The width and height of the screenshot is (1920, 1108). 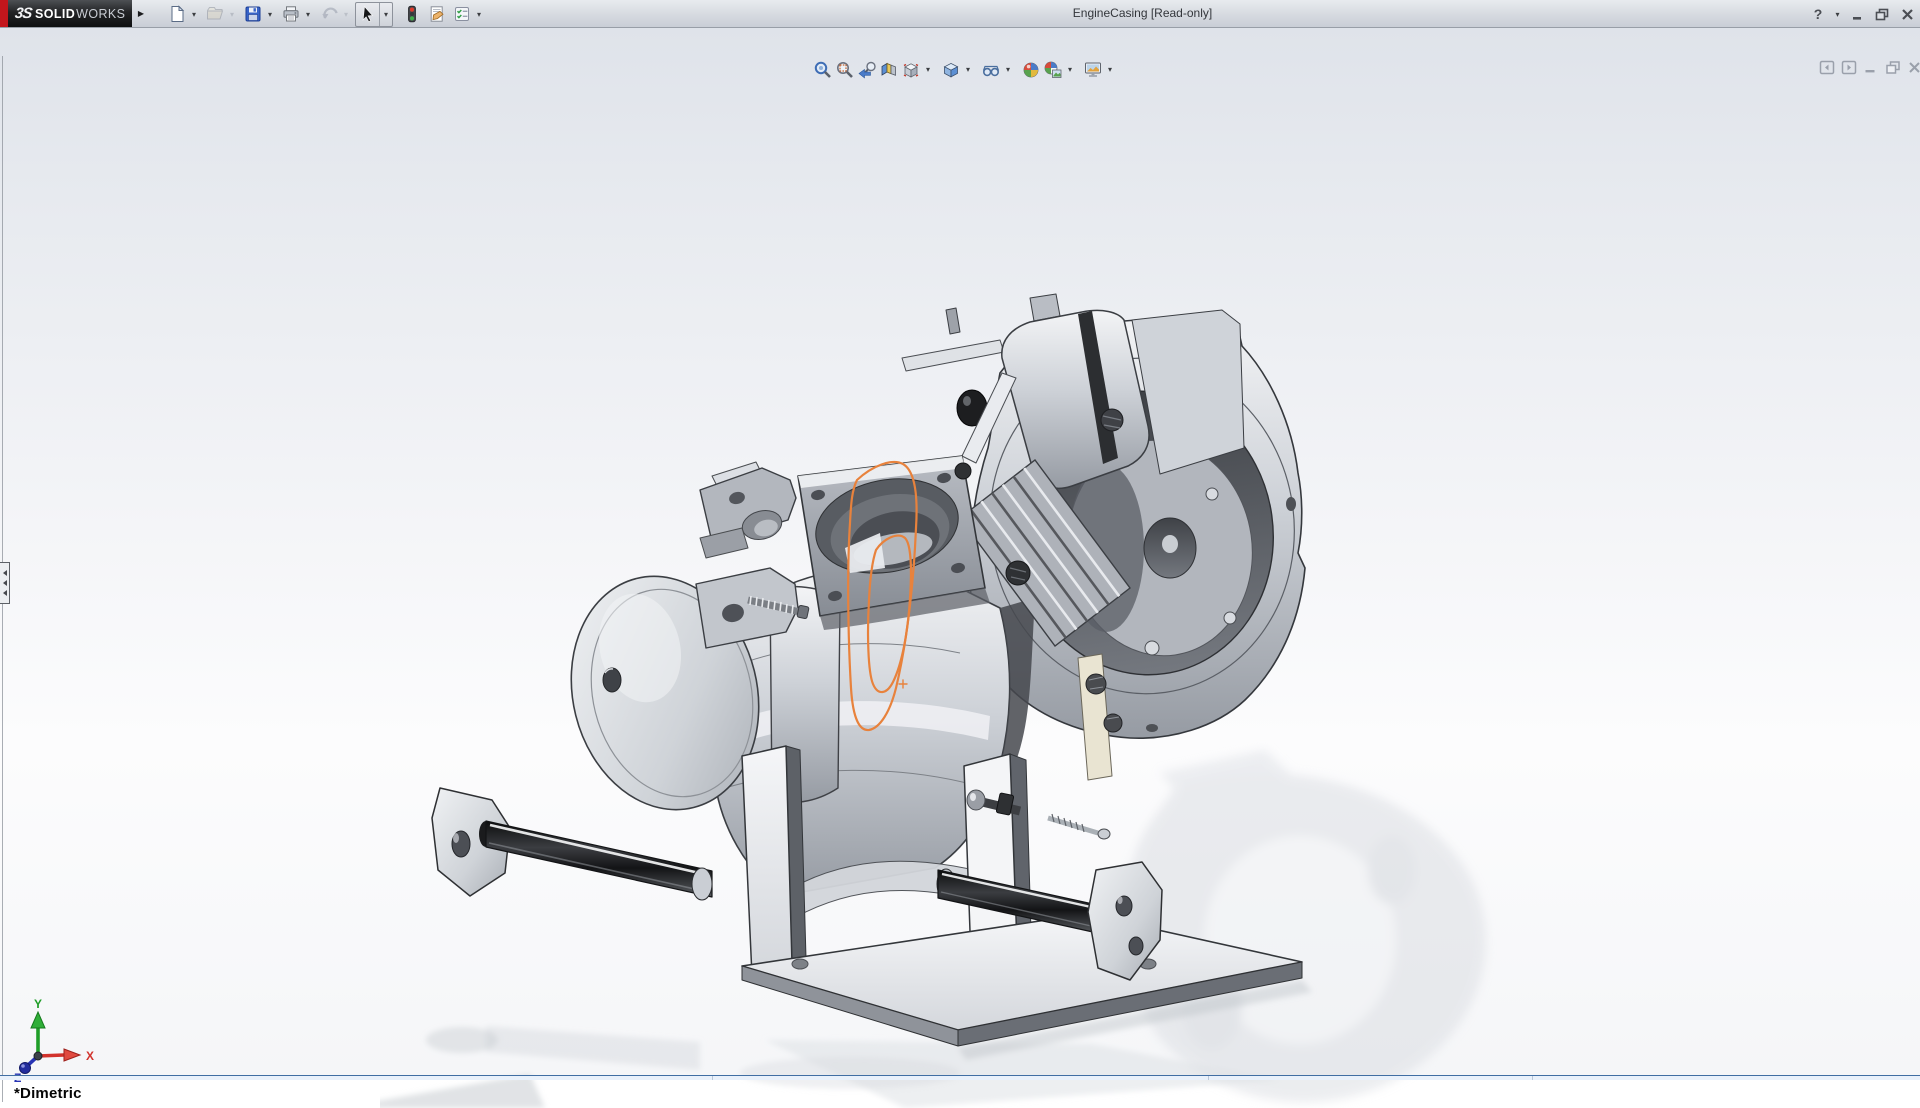 I want to click on traffic-light-icon, so click(x=411, y=14).